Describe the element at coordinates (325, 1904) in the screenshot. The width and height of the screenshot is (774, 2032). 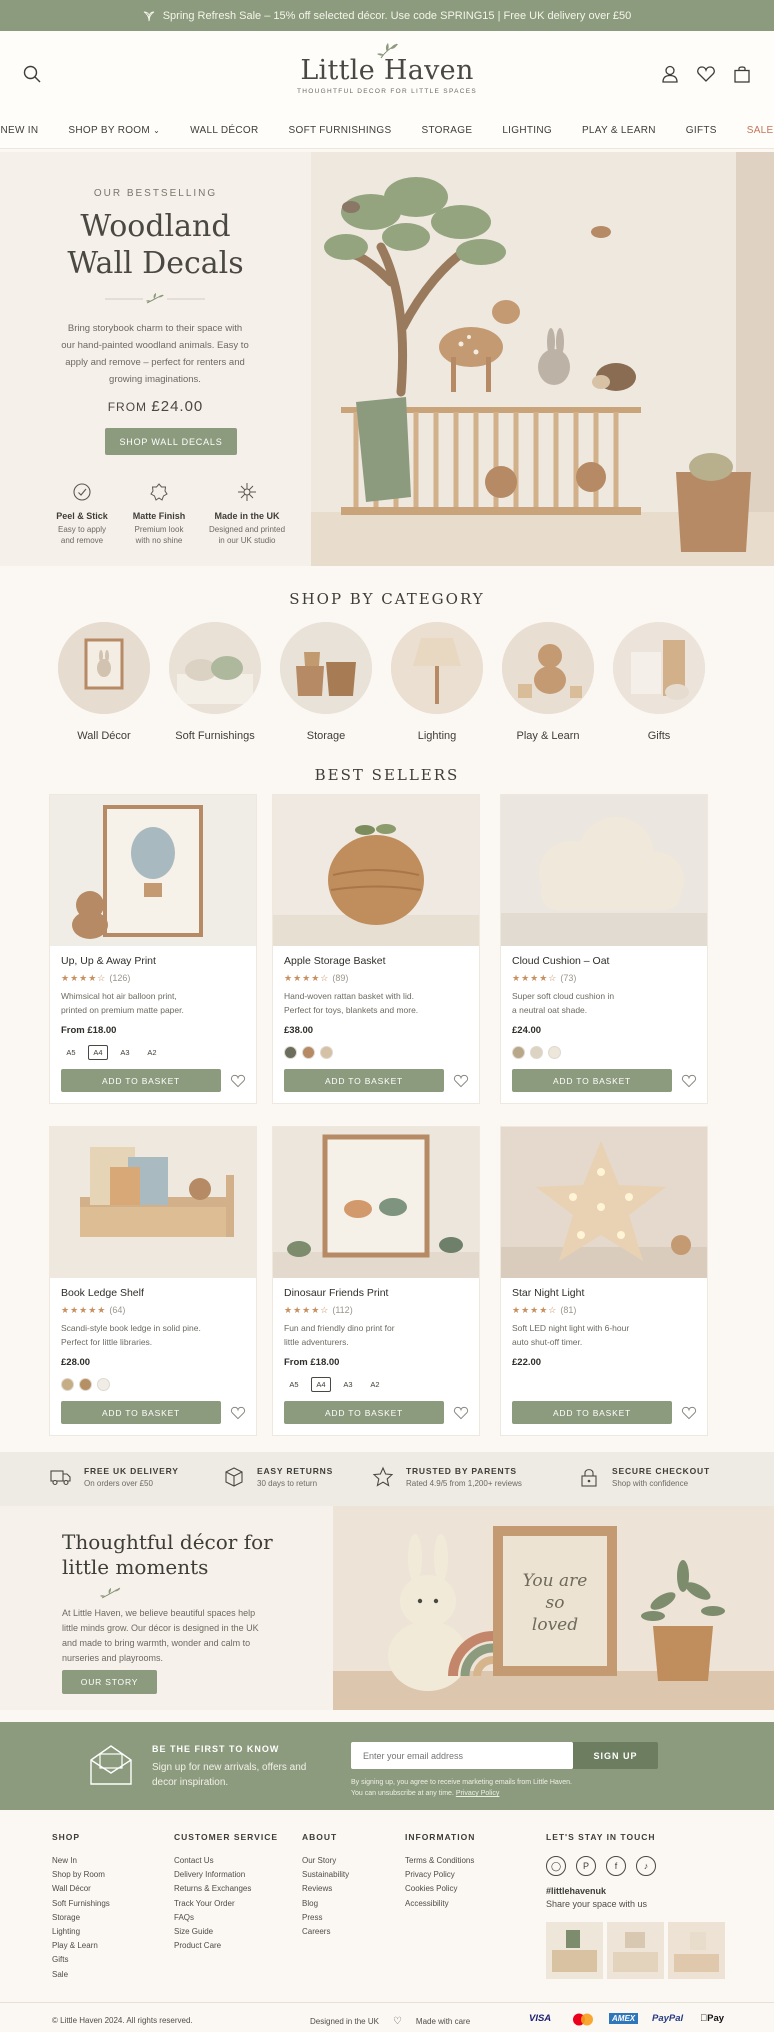
I see `footer-link: Blog` at that location.